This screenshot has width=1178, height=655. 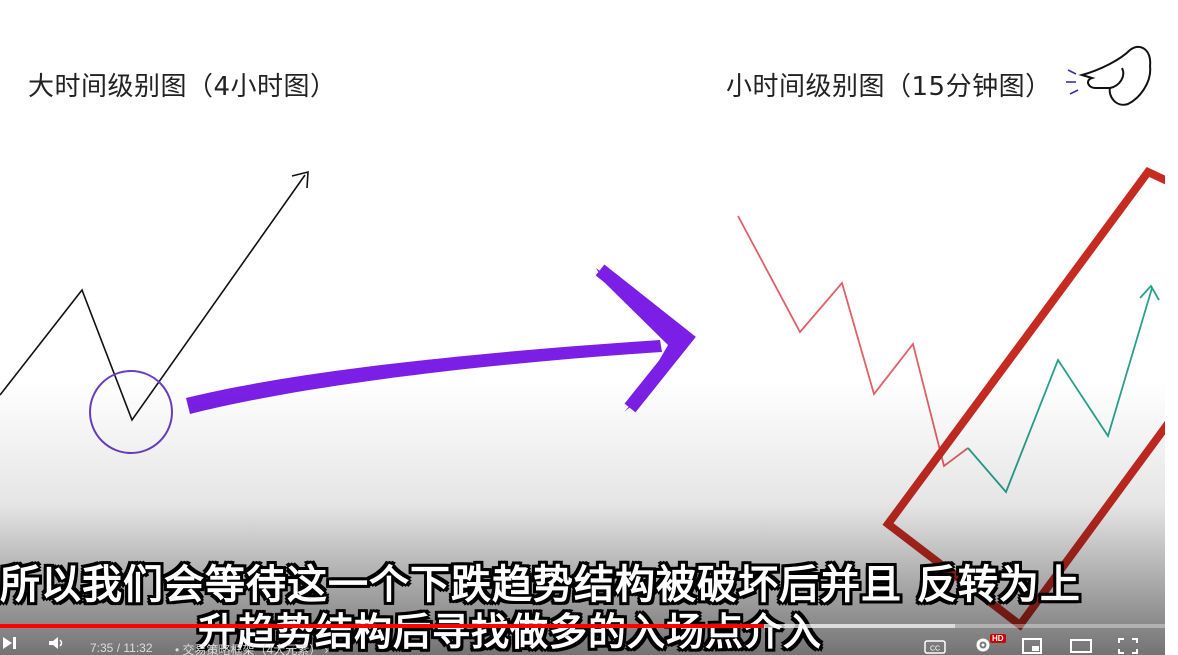 What do you see at coordinates (131, 412) in the screenshot?
I see `reversal-point-circle` at bounding box center [131, 412].